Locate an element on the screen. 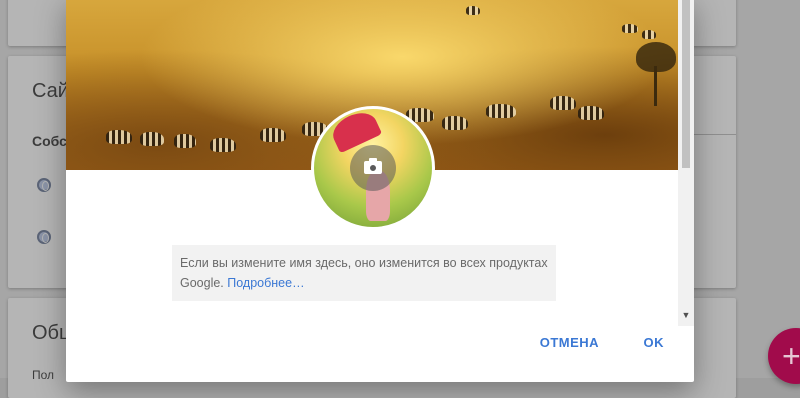  ok-button: OK is located at coordinates (654, 342).